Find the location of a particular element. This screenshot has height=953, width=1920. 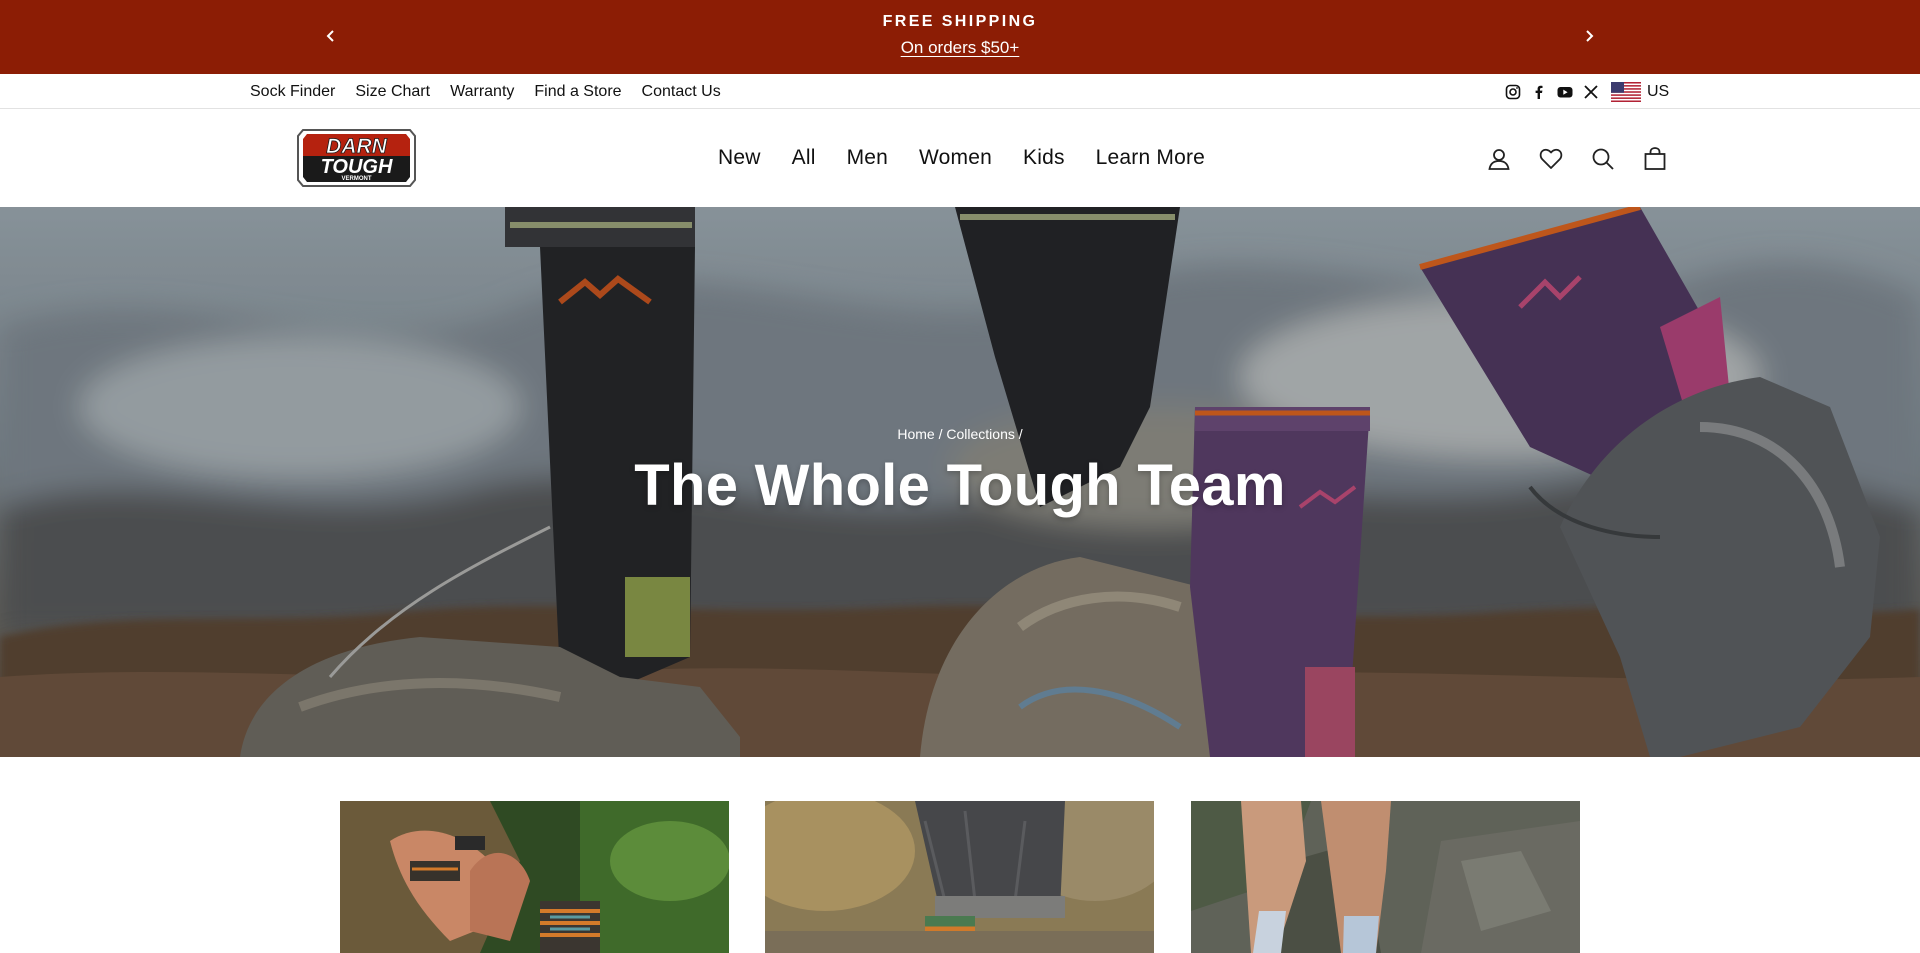

breadcrumb-home: Home is located at coordinates (915, 434).